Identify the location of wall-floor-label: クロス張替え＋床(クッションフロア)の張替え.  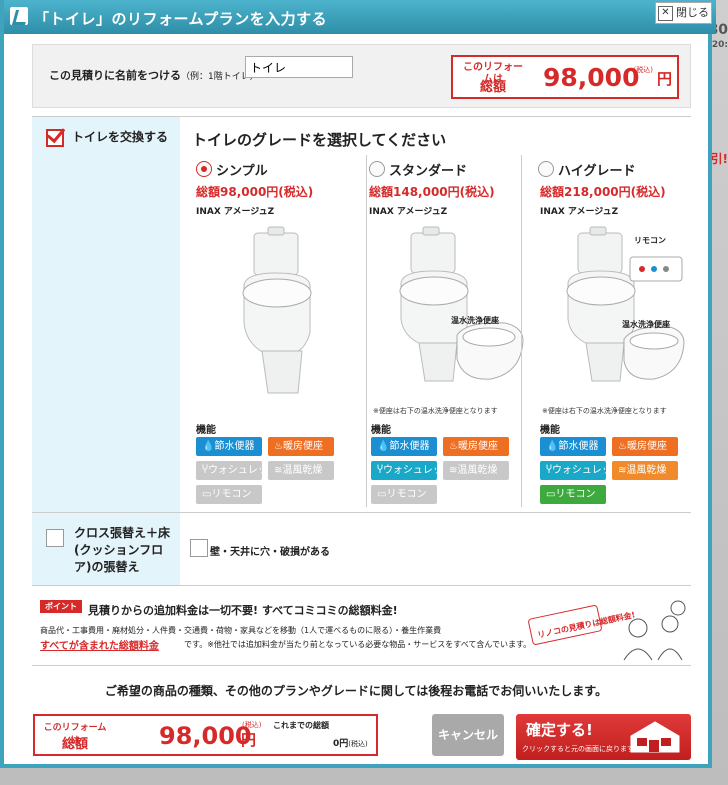
(122, 550).